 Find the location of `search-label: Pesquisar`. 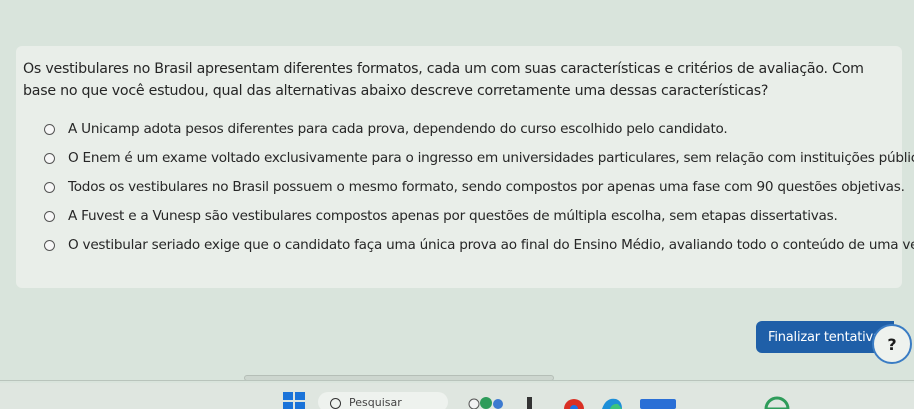

search-label: Pesquisar is located at coordinates (375, 402).